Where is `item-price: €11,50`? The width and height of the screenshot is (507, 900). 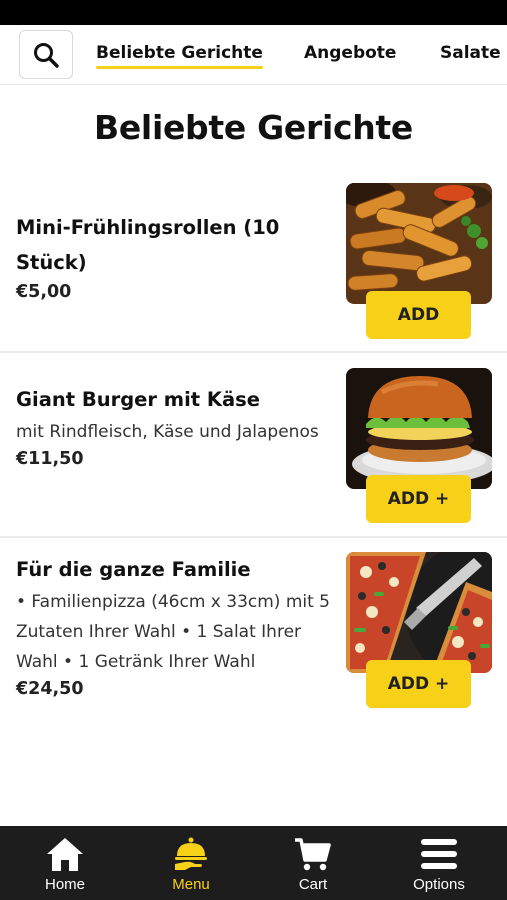 item-price: €11,50 is located at coordinates (50, 459).